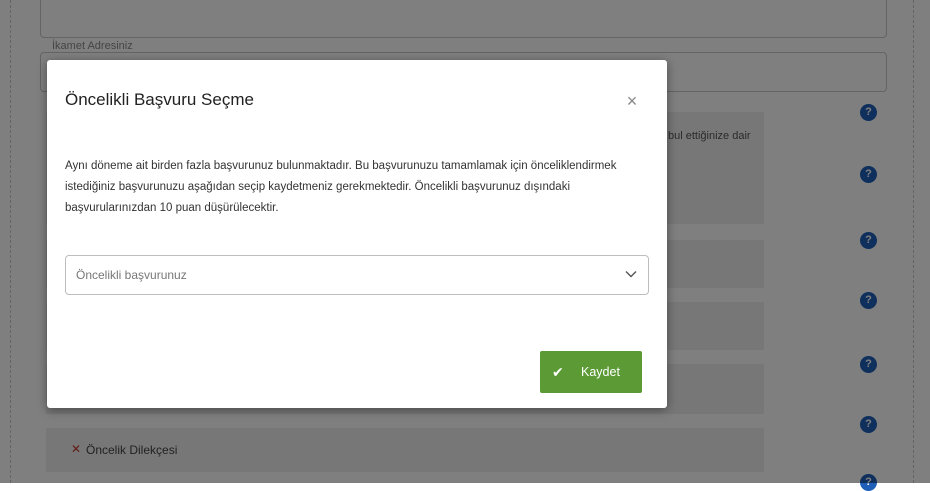 Image resolution: width=930 pixels, height=491 pixels. What do you see at coordinates (357, 275) in the screenshot?
I see `priority-application-select: Öncelikli başvurunuz` at bounding box center [357, 275].